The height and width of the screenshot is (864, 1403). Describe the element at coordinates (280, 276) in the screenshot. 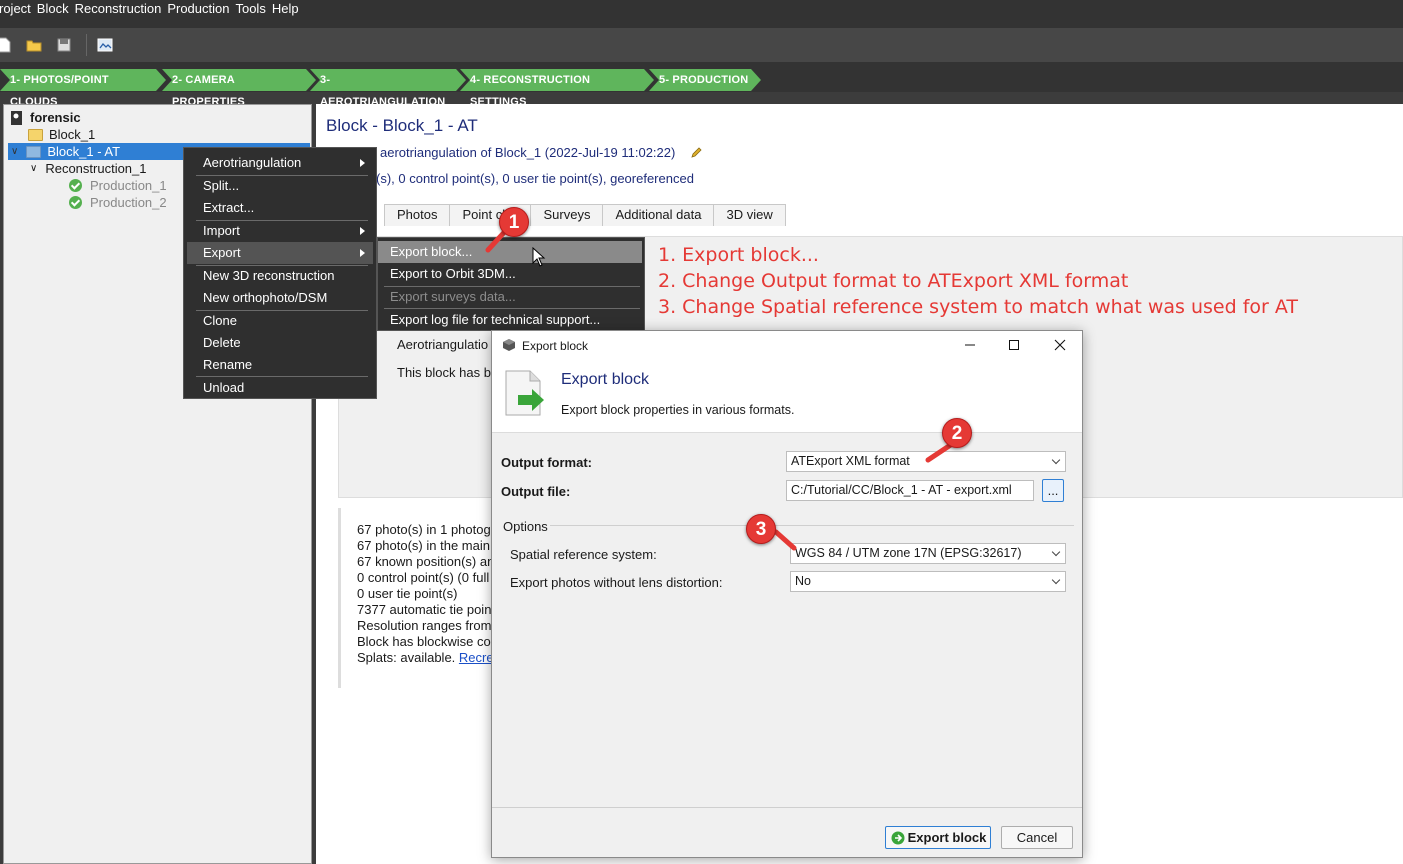

I see `menu-item-new-3d-reconstruction: New 3D reconstruction` at that location.